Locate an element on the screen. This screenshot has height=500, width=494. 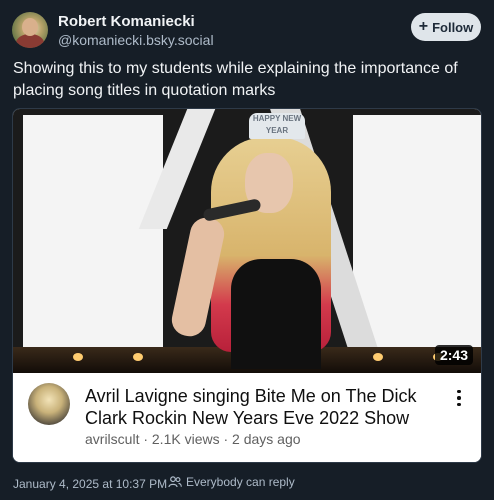
follow-button: + Follow is located at coordinates (446, 27).